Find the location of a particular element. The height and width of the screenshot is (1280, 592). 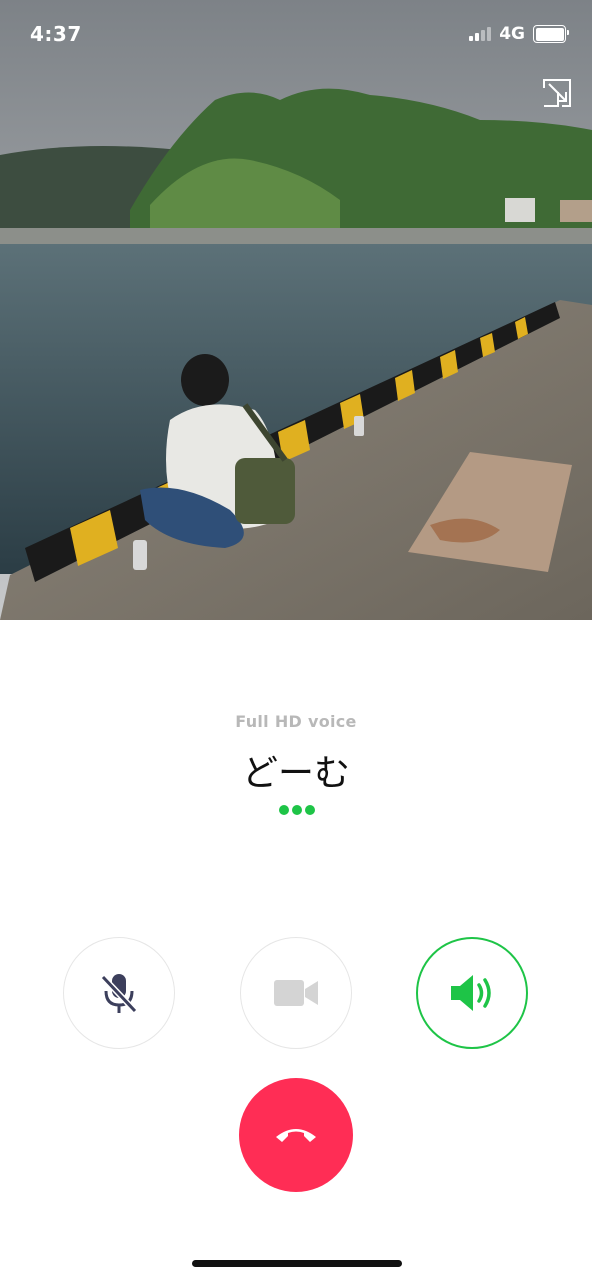

status-time: 4:37 is located at coordinates (56, 34).